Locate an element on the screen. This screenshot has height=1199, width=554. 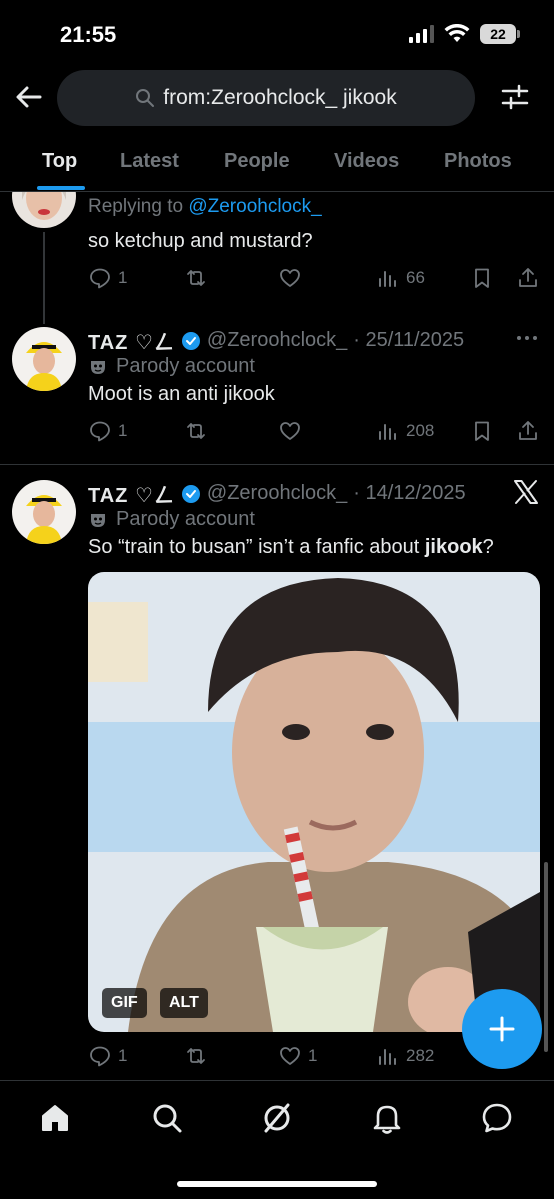
tweet1-text: Moot is an anti jikook is located at coordinates (181, 394).